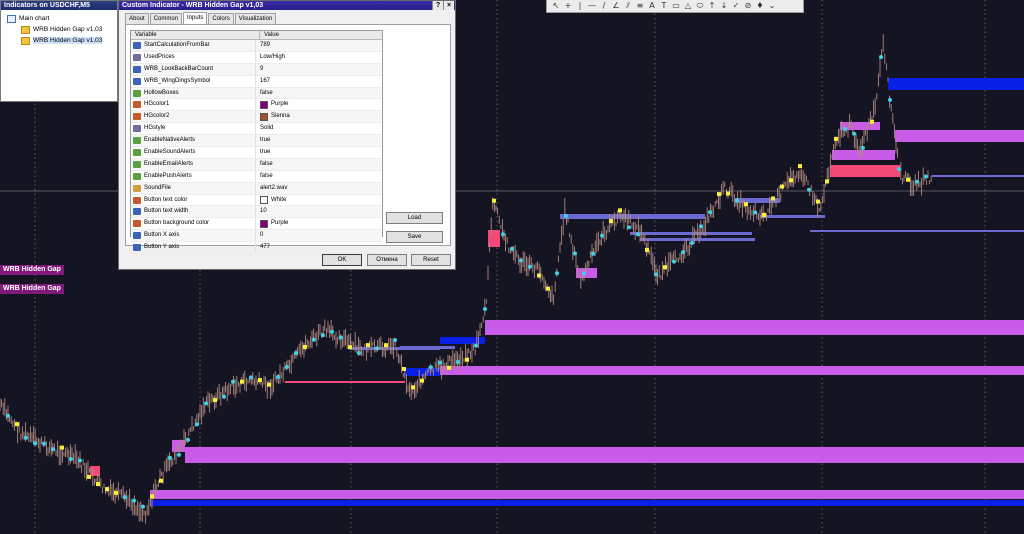  What do you see at coordinates (263, 81) in the screenshot?
I see `input-value-cell: 167` at bounding box center [263, 81].